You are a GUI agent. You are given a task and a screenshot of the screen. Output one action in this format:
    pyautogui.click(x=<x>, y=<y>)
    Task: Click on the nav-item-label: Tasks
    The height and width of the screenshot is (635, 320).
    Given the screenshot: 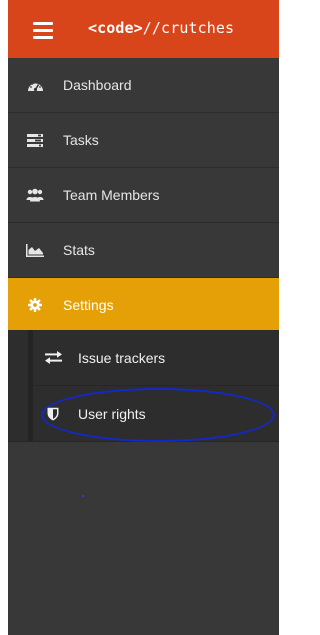 What is the action you would take?
    pyautogui.click(x=81, y=140)
    